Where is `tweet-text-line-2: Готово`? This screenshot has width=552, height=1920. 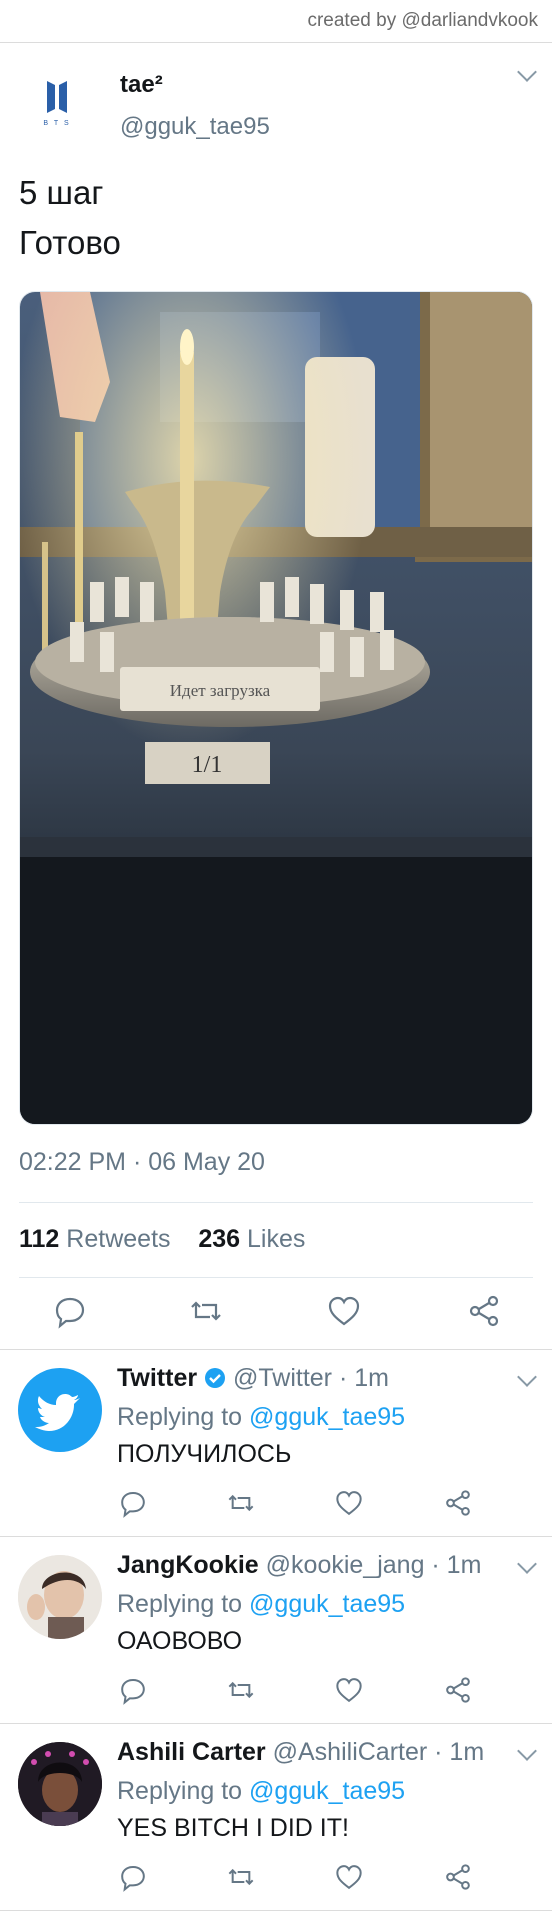 tweet-text-line-2: Готово is located at coordinates (70, 242).